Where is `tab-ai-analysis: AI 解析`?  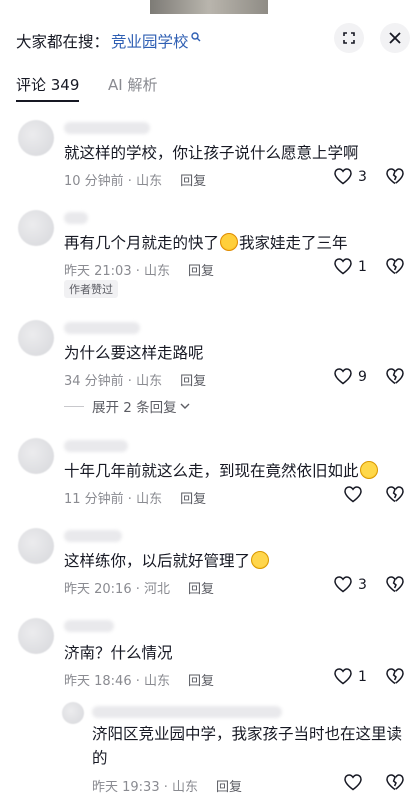
tab-ai-analysis: AI 解析 is located at coordinates (132, 84).